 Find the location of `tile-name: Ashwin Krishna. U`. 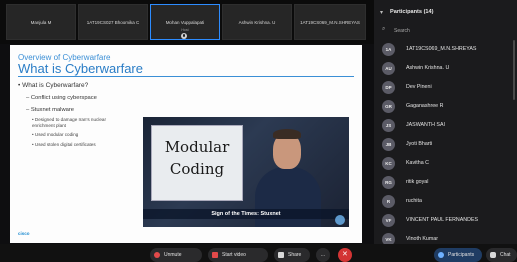

tile-name: Ashwin Krishna. U is located at coordinates (257, 22).